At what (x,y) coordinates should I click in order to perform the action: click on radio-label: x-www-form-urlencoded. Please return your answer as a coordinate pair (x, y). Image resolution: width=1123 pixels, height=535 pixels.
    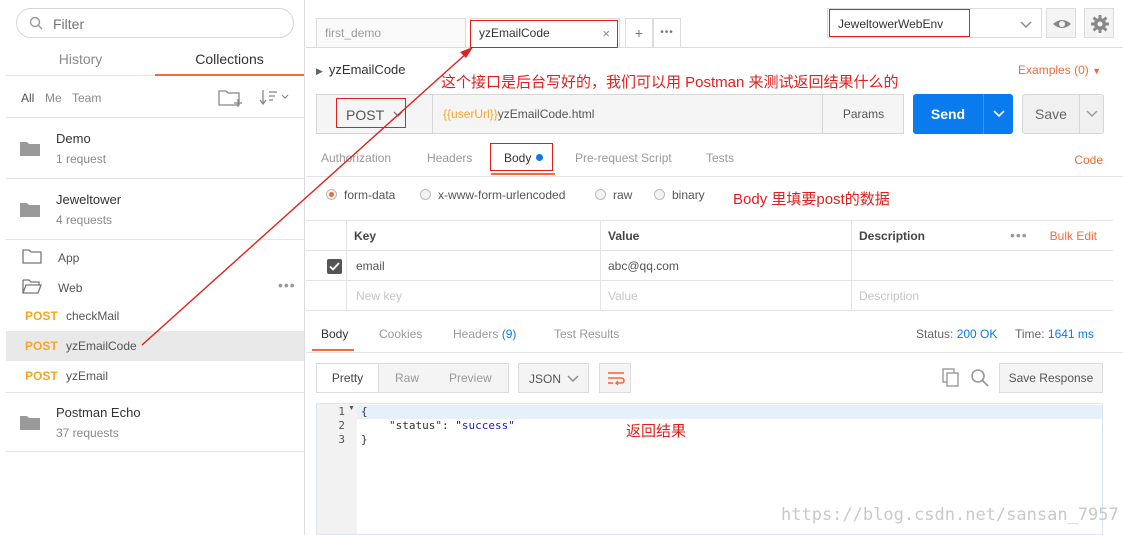
    Looking at the image, I should click on (502, 195).